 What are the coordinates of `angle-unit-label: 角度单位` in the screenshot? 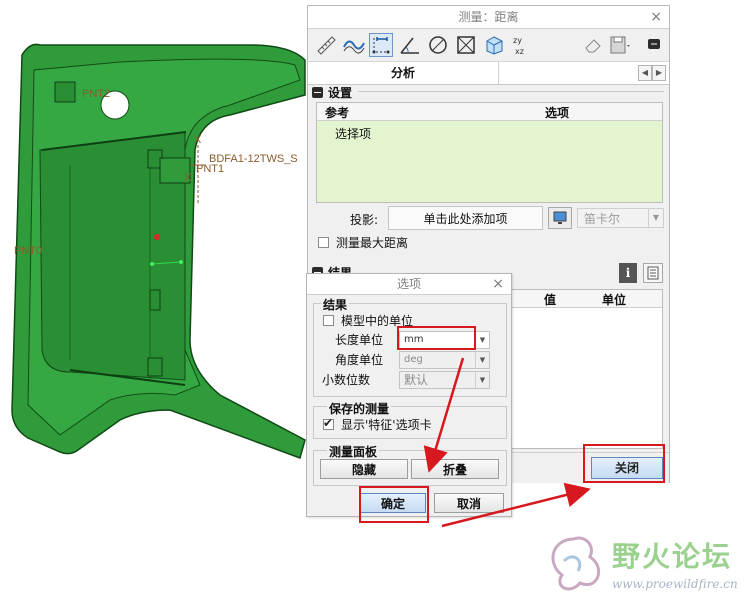 It's located at (359, 360).